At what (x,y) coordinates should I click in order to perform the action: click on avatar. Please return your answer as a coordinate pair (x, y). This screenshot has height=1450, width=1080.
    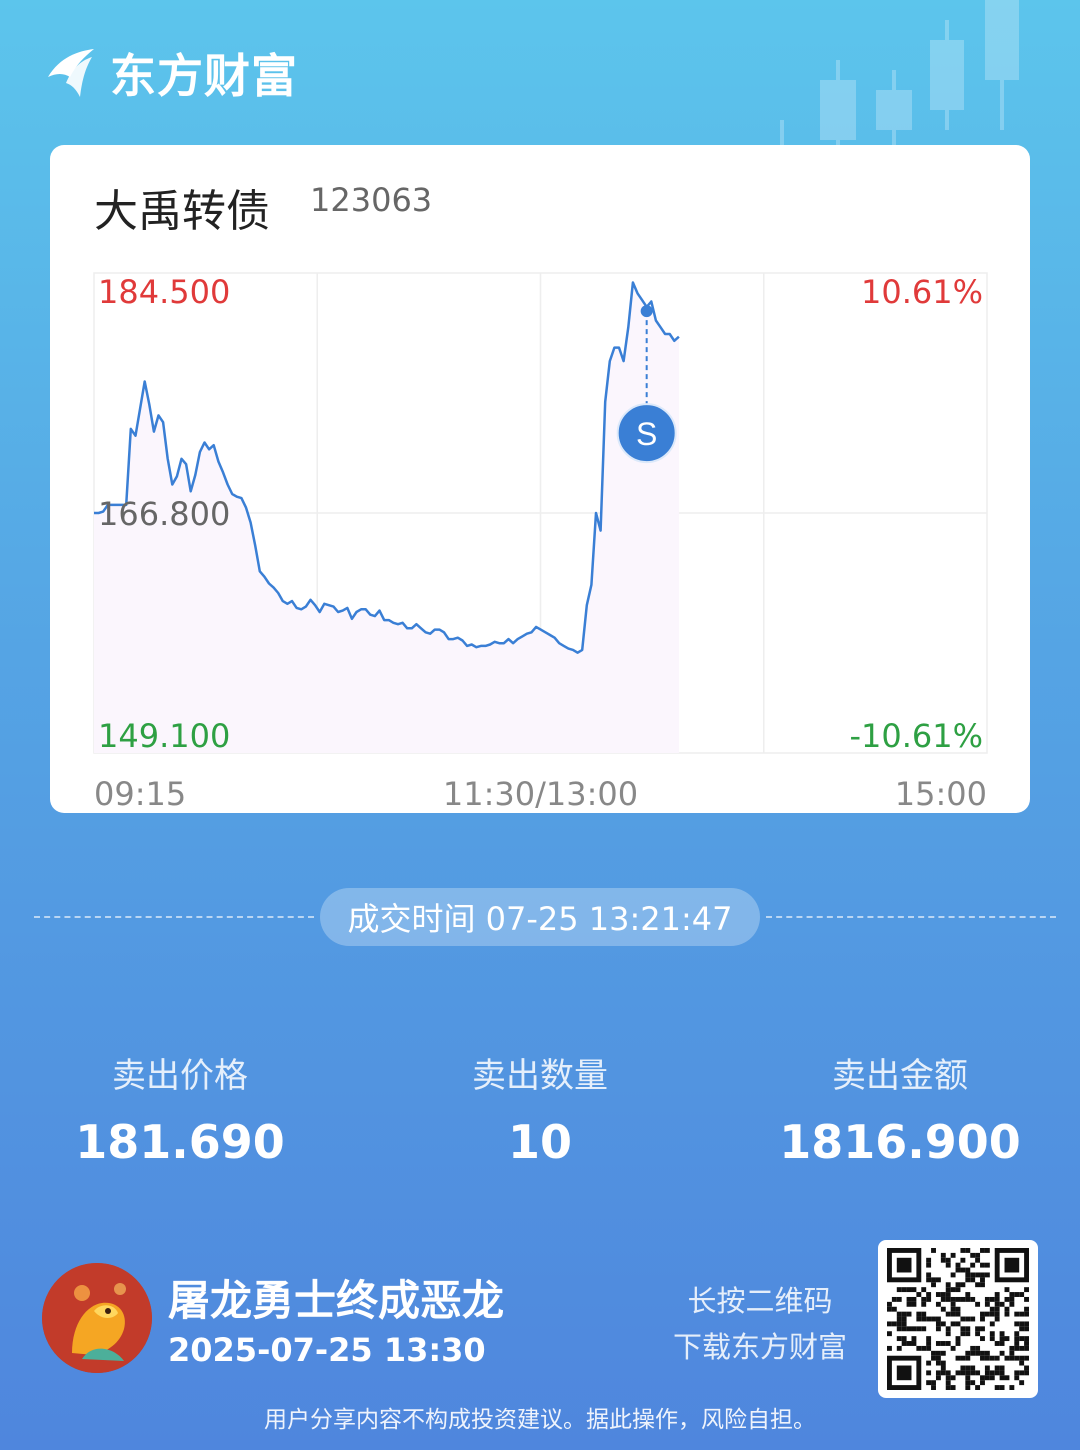
    Looking at the image, I should click on (97, 1318).